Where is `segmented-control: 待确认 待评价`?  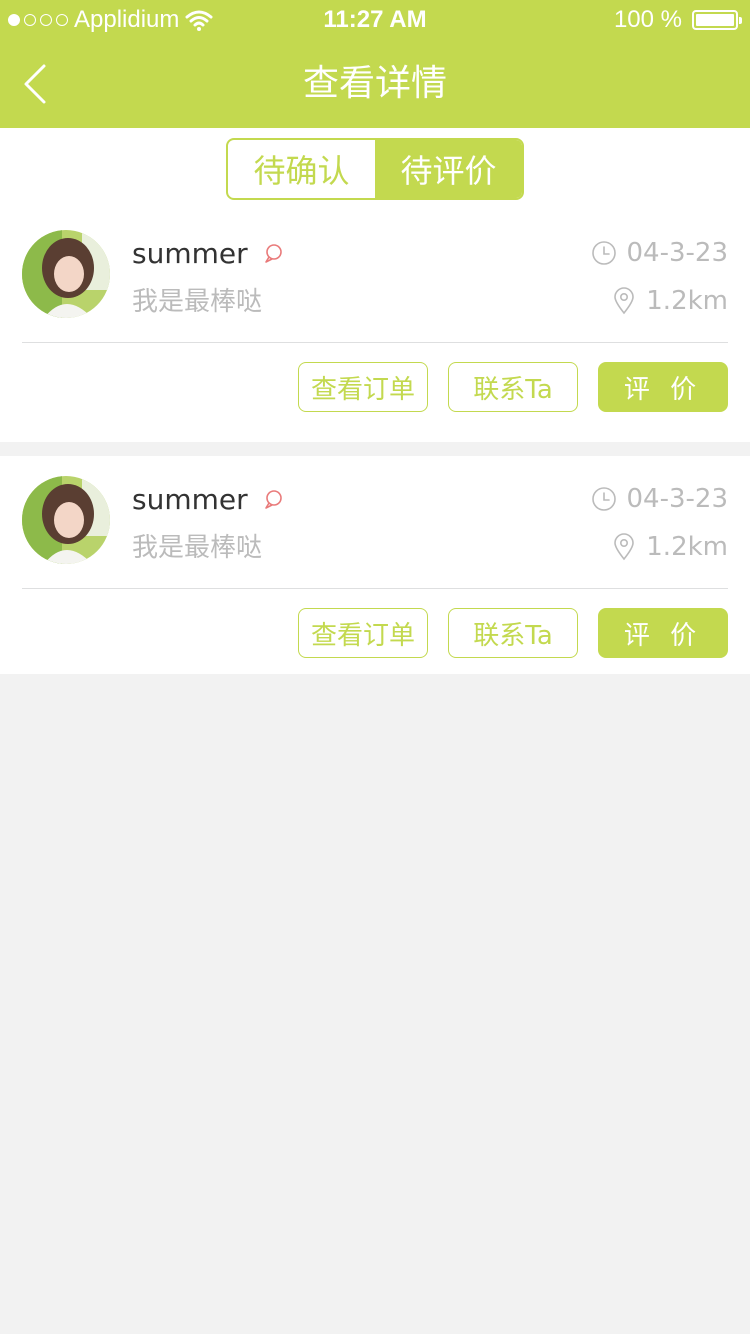 segmented-control: 待确认 待评价 is located at coordinates (375, 169).